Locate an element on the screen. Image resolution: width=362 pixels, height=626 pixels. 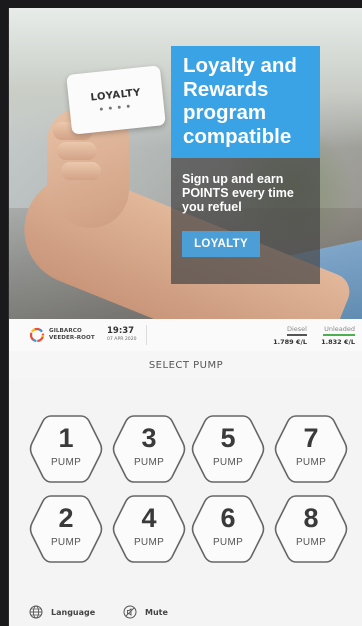
loyalty-button: LOYALTY is located at coordinates (221, 244).